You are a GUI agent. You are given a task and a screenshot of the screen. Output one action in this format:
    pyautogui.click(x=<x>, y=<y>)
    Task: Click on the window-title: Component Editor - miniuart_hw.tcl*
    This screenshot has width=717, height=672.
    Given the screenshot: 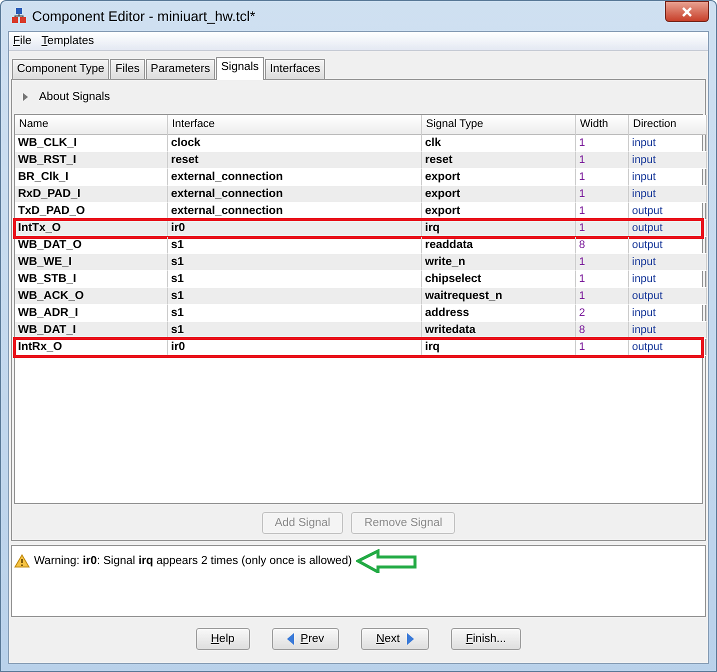 What is the action you would take?
    pyautogui.click(x=144, y=16)
    